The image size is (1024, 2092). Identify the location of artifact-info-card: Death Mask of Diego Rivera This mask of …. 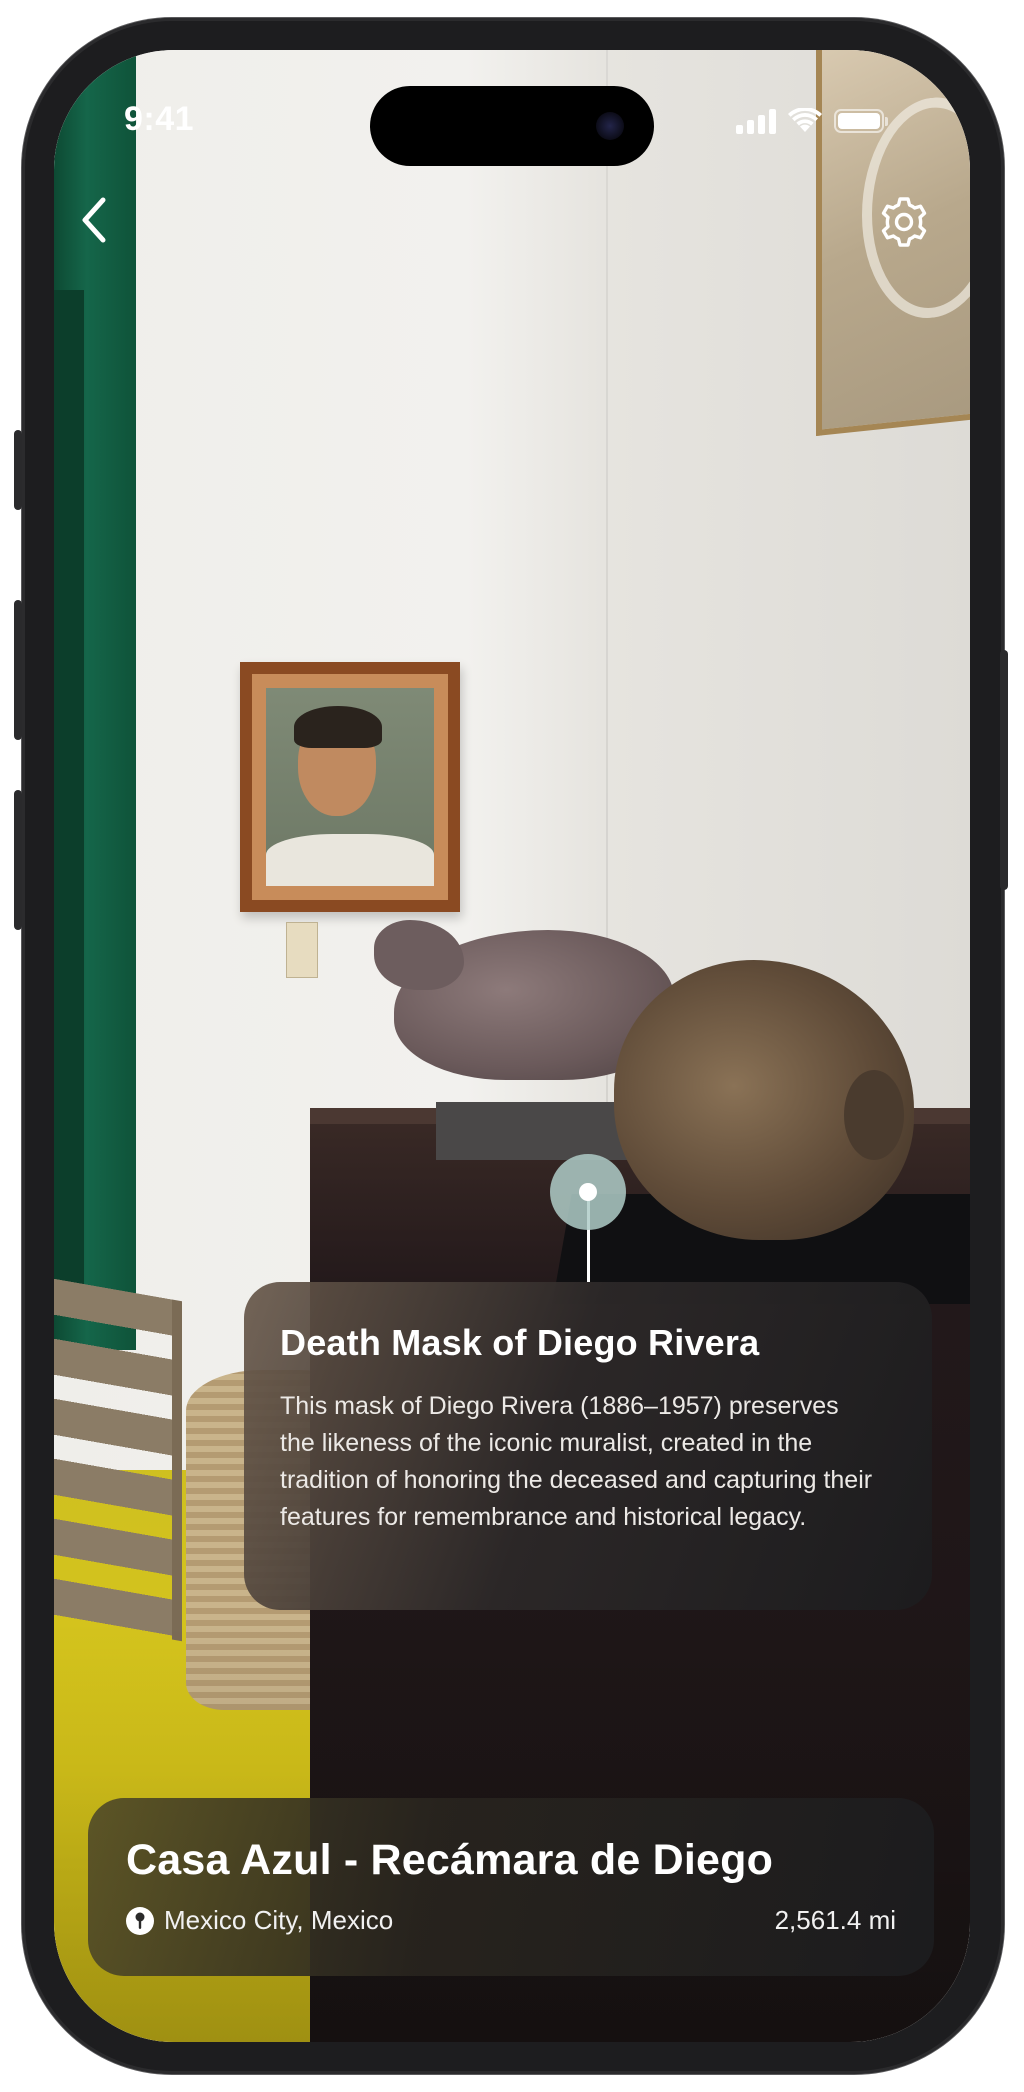
(588, 1446).